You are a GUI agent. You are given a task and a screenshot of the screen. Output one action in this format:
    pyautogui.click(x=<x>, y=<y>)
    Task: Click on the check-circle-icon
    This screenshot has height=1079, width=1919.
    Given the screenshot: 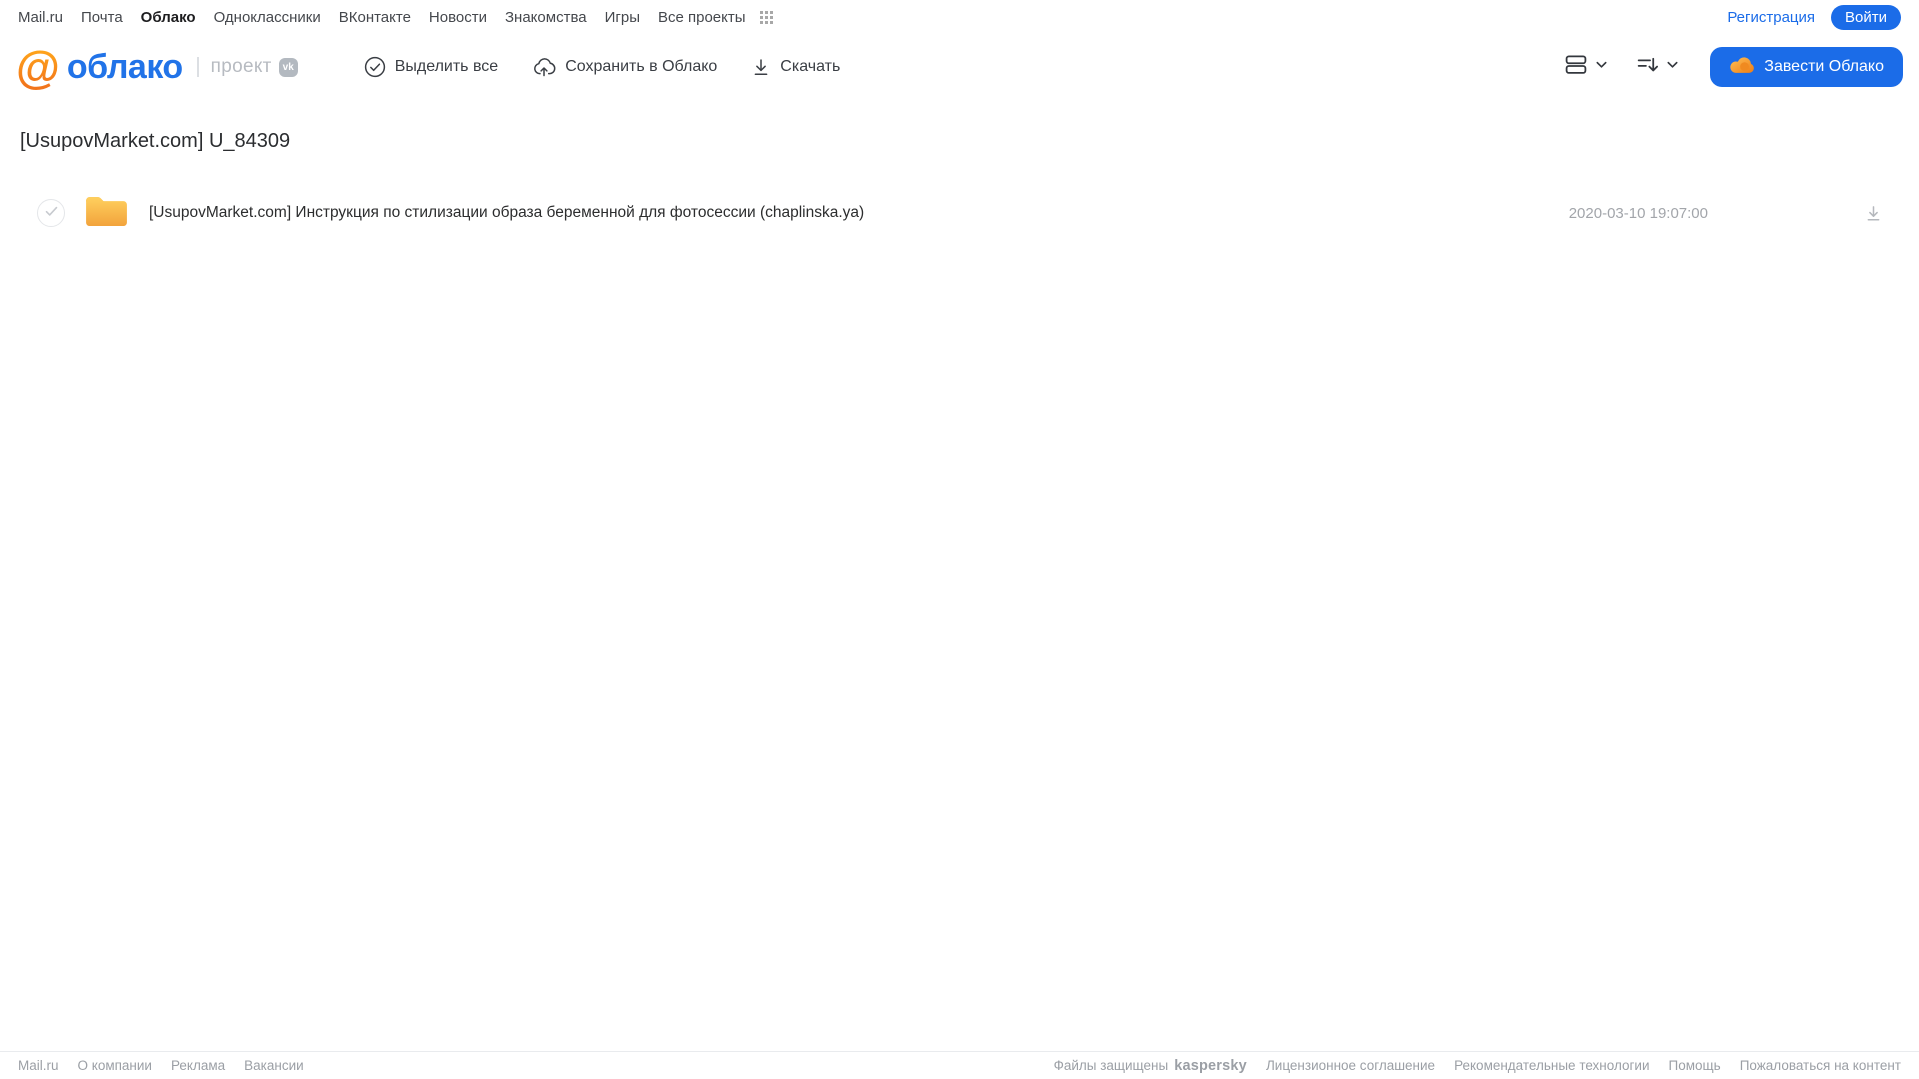 What is the action you would take?
    pyautogui.click(x=375, y=67)
    